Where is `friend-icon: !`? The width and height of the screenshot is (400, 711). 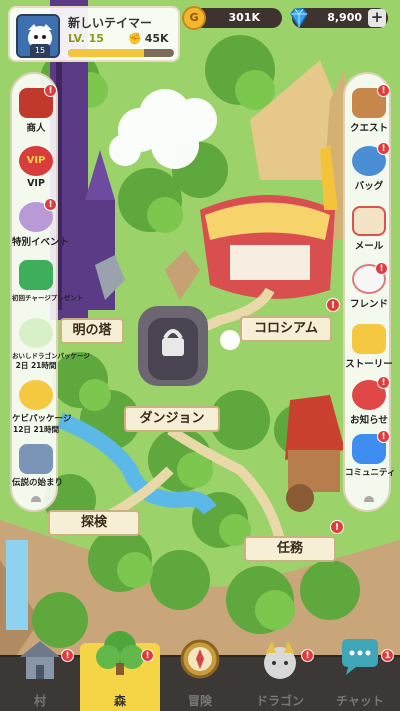
friend-icon: ! is located at coordinates (370, 278).